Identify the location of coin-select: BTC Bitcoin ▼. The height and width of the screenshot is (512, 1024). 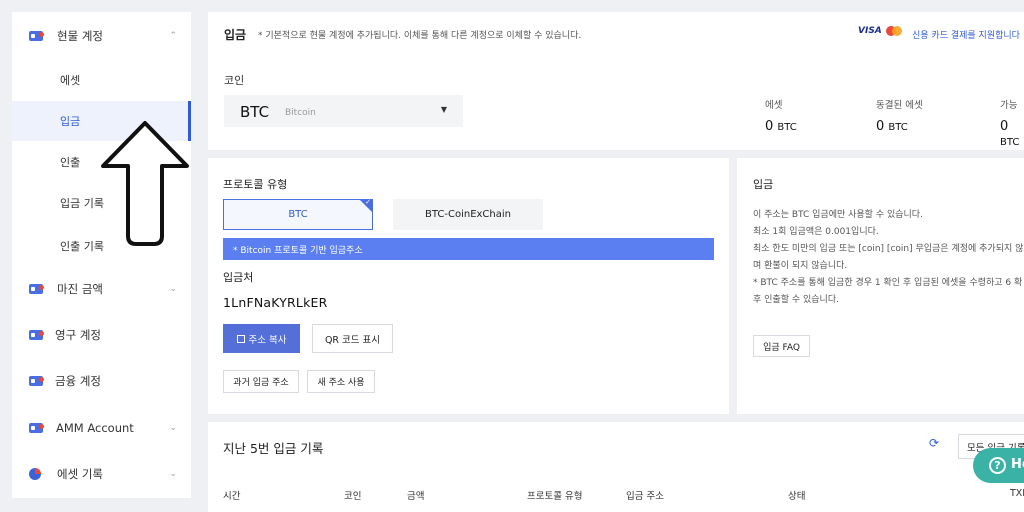
(343, 111).